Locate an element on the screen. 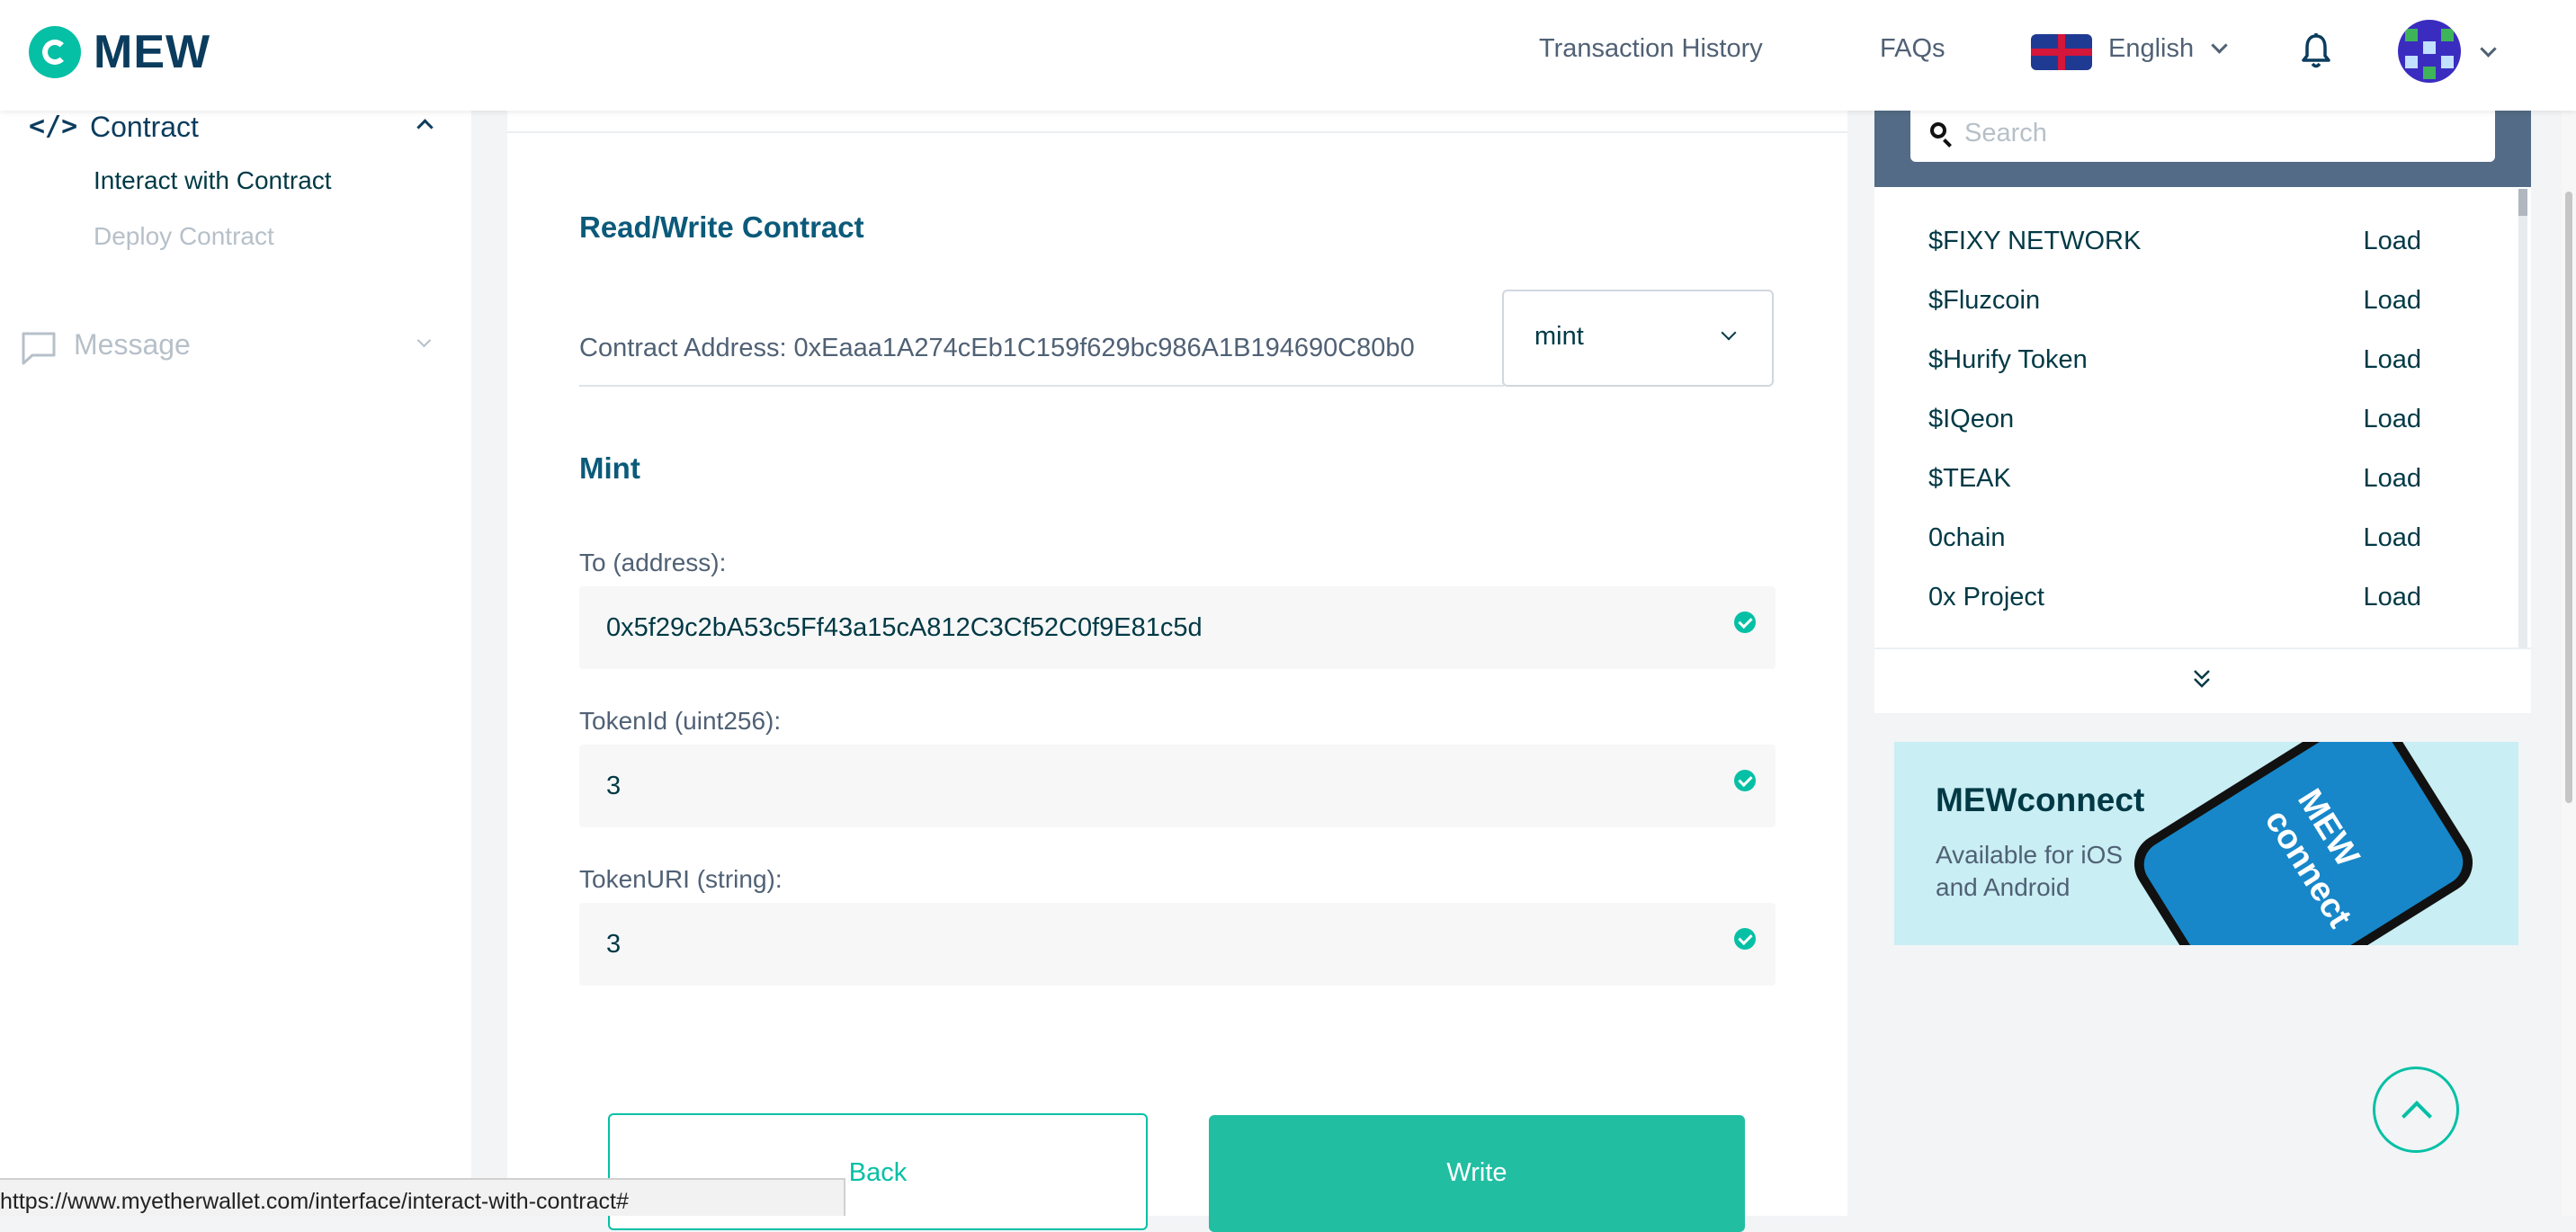 This screenshot has height=1232, width=2576. token-name: $TEAK is located at coordinates (1969, 478).